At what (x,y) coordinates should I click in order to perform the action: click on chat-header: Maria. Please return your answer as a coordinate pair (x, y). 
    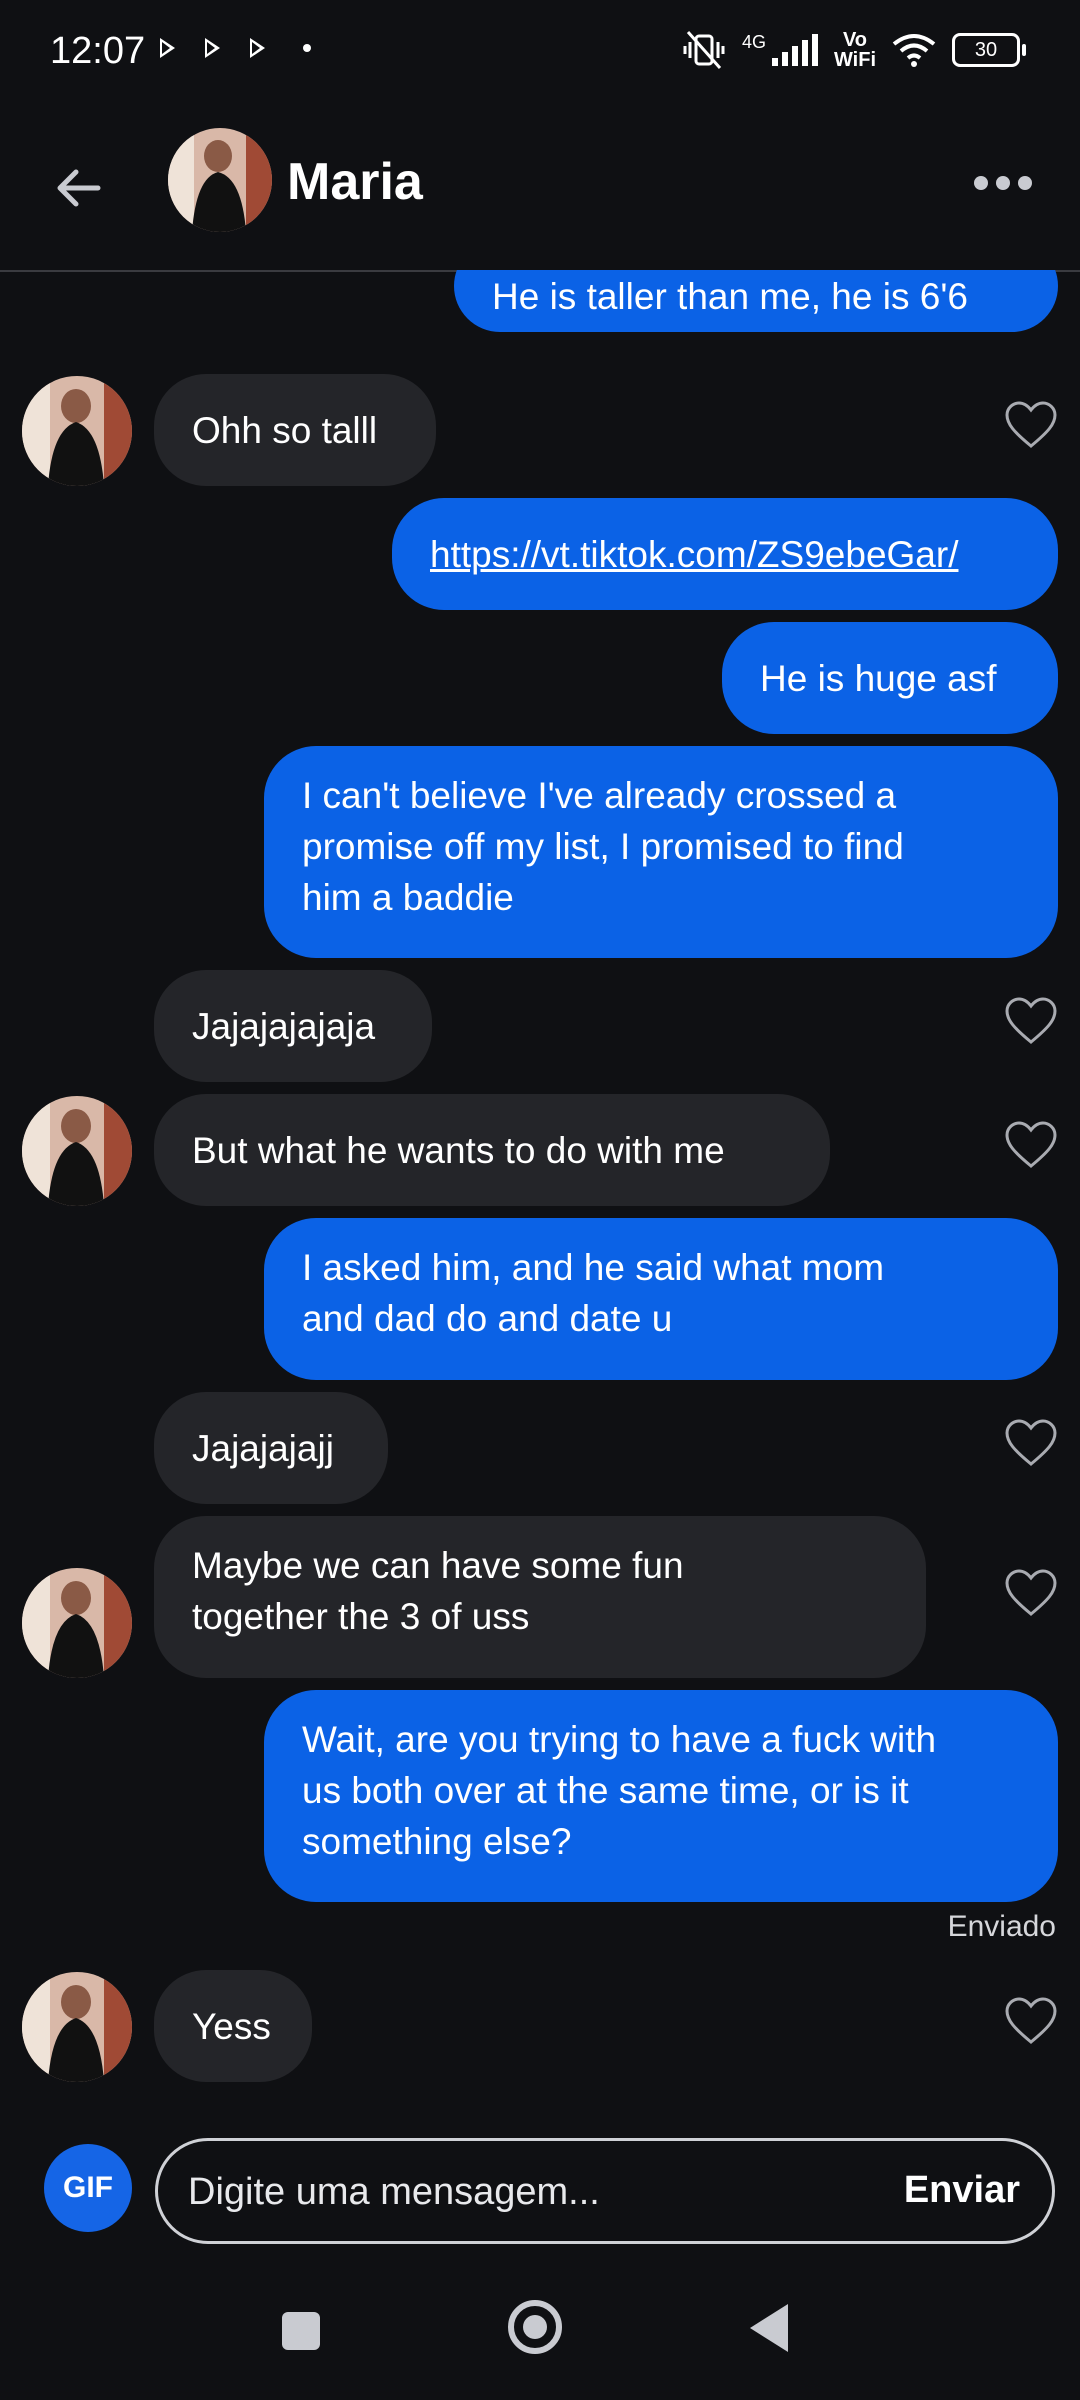
    Looking at the image, I should click on (540, 190).